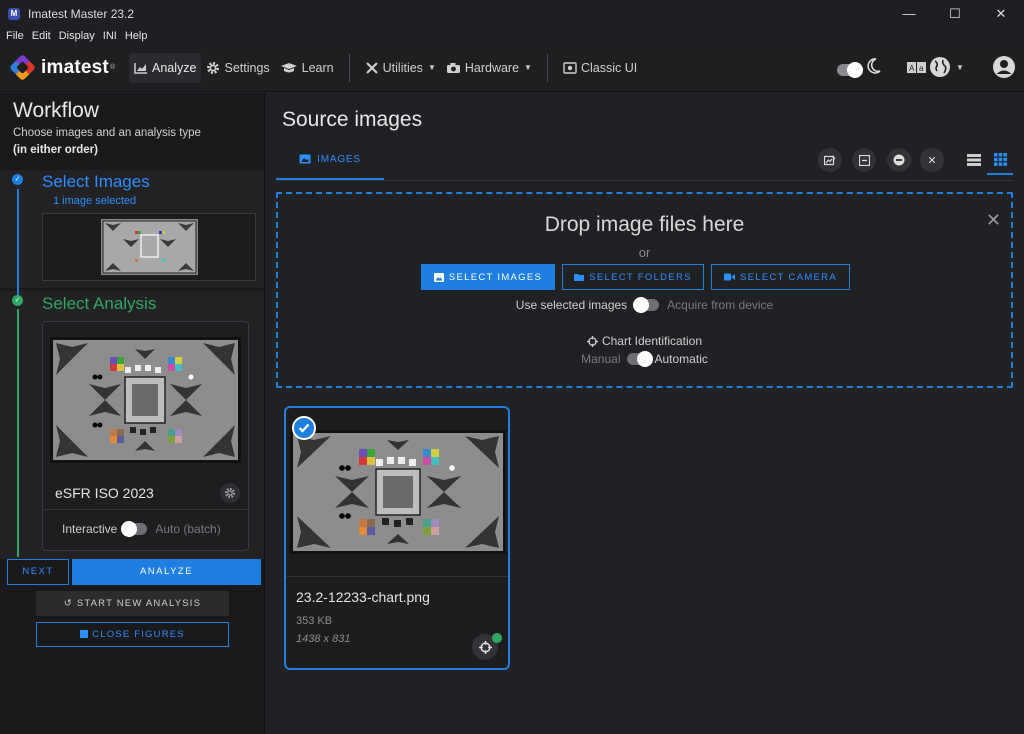 This screenshot has width=1024, height=734. I want to click on theme-toggle, so click(850, 70).